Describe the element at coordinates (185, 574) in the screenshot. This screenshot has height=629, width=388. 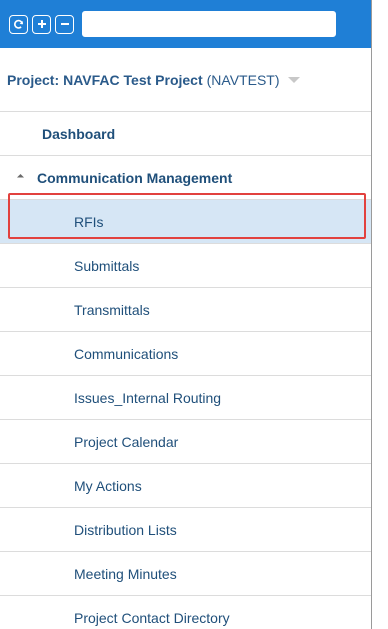
I see `nav-item-meeting-minutes: Meeting Minutes` at that location.